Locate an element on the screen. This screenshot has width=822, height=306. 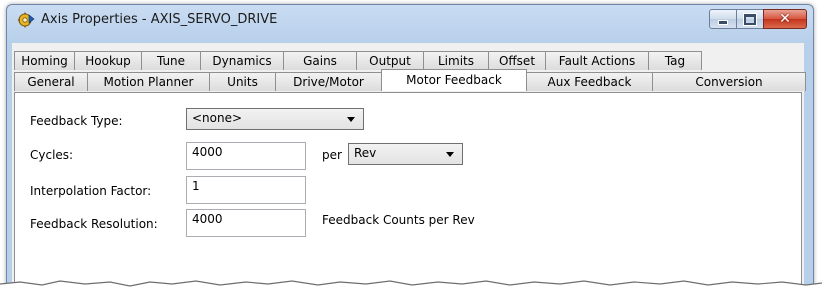
maximize-button is located at coordinates (750, 19).